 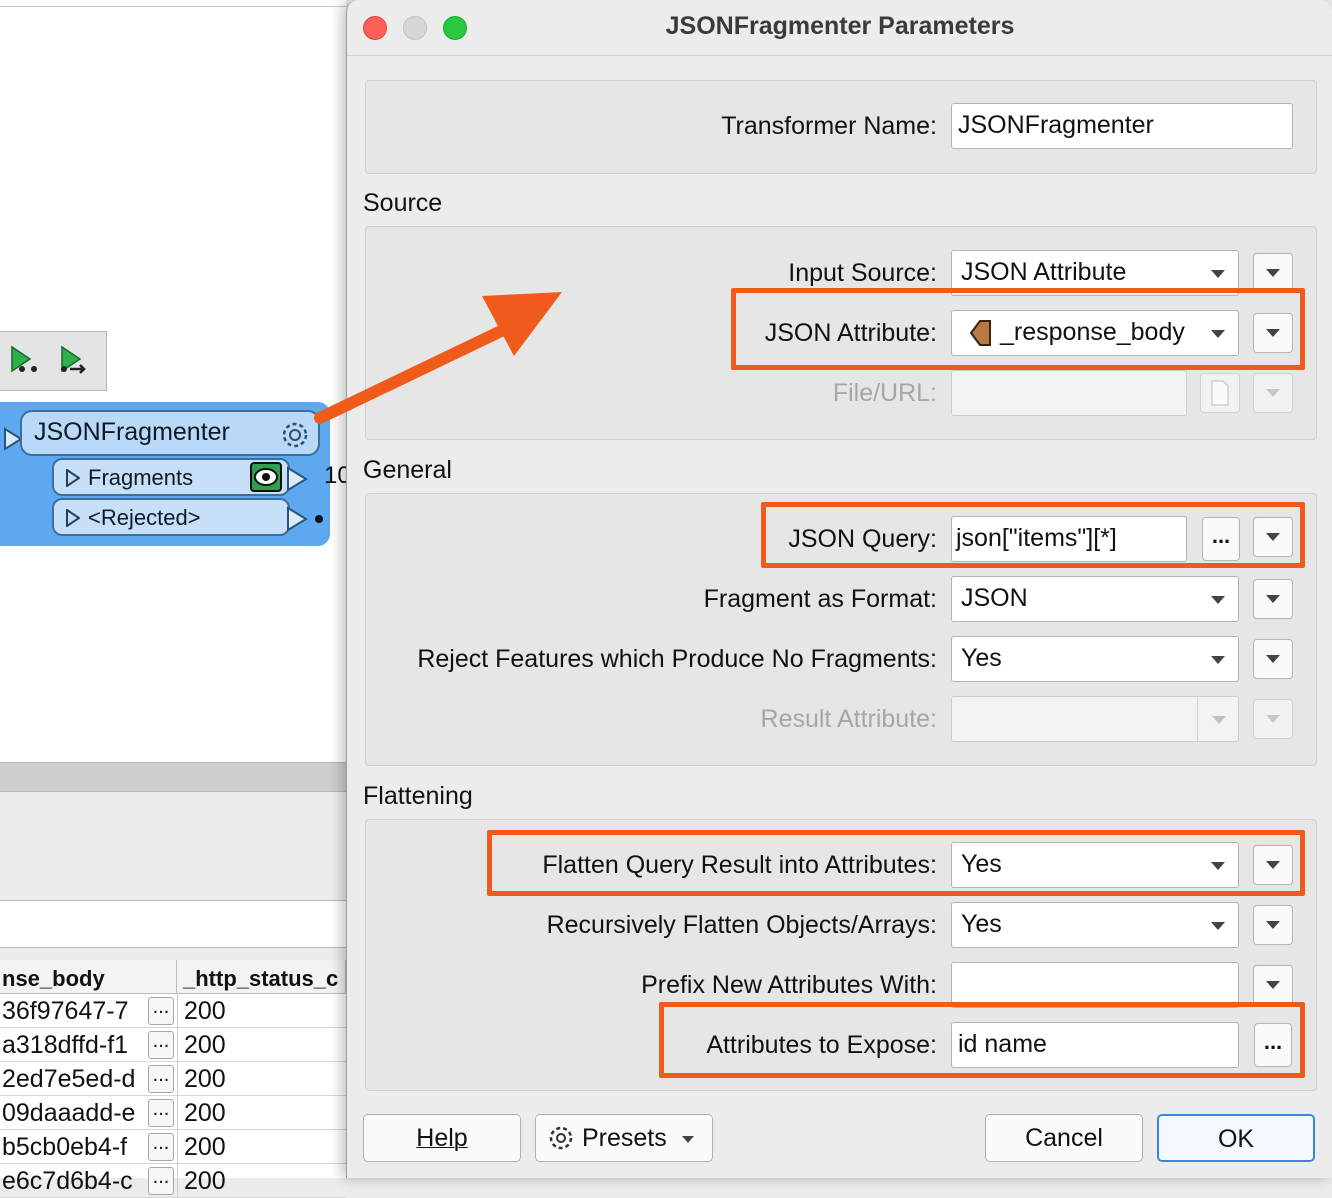 I want to click on fragment-format-value: JSON, so click(x=994, y=598).